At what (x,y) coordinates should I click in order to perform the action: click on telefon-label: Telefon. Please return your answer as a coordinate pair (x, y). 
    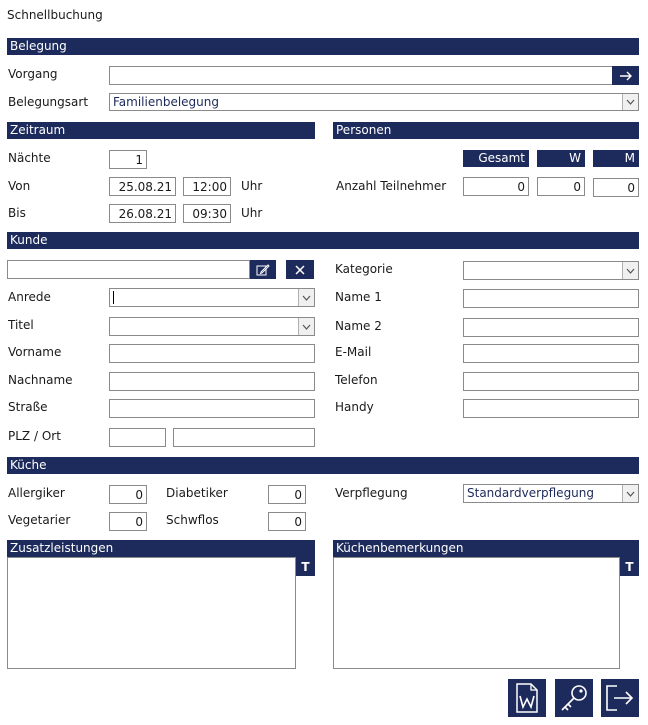
    Looking at the image, I should click on (356, 380).